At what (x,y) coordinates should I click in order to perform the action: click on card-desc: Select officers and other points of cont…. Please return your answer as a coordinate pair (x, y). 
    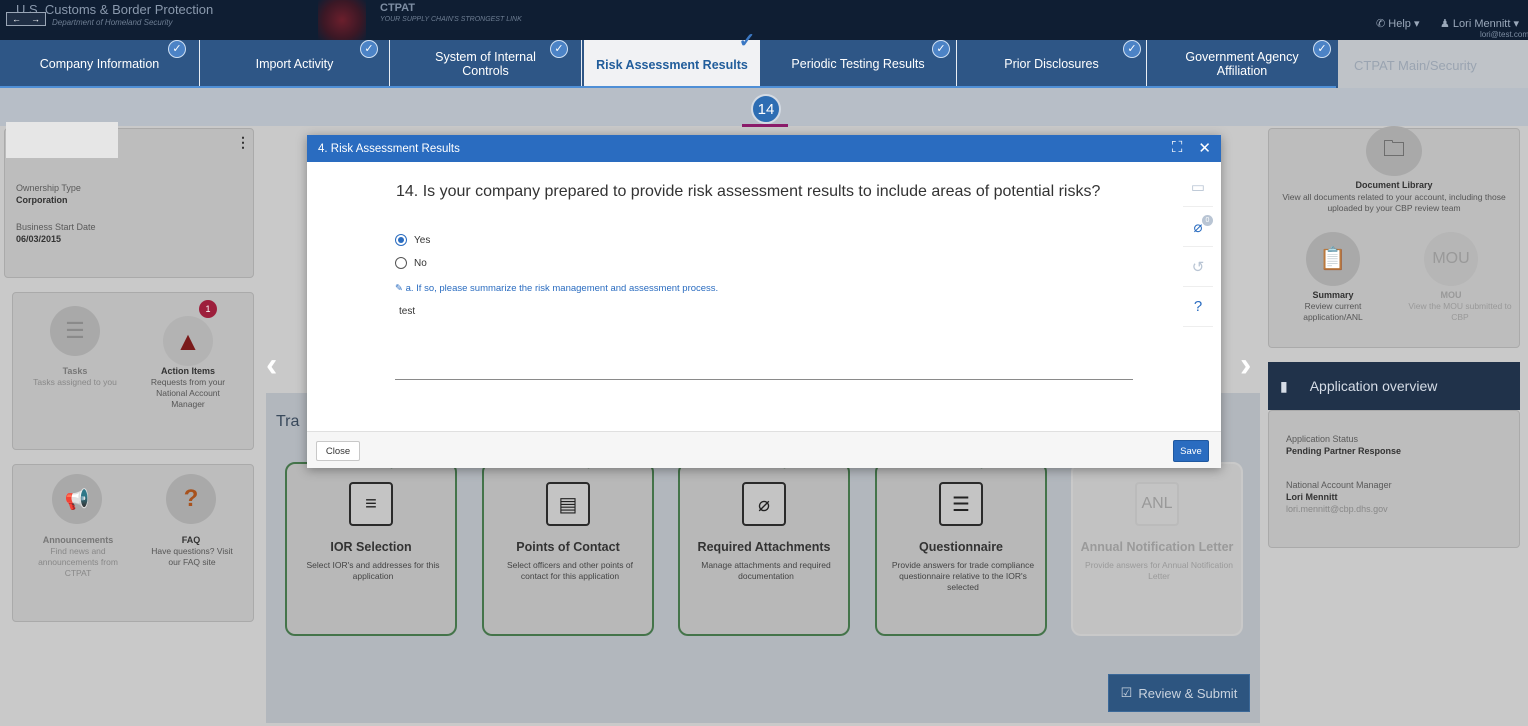
    Looking at the image, I should click on (569, 570).